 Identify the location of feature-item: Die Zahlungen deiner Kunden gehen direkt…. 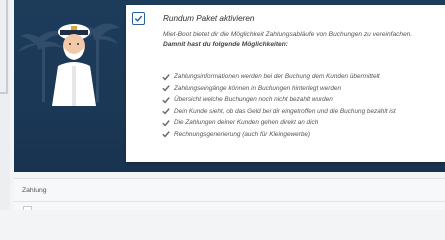
(279, 123).